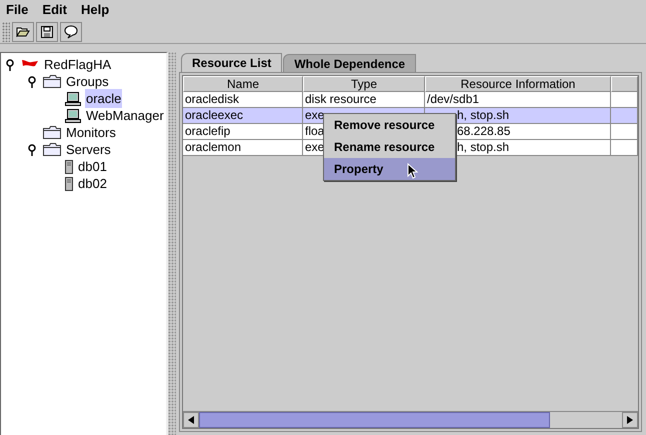 The width and height of the screenshot is (646, 435). I want to click on table-cell: disk resource, so click(340, 99).